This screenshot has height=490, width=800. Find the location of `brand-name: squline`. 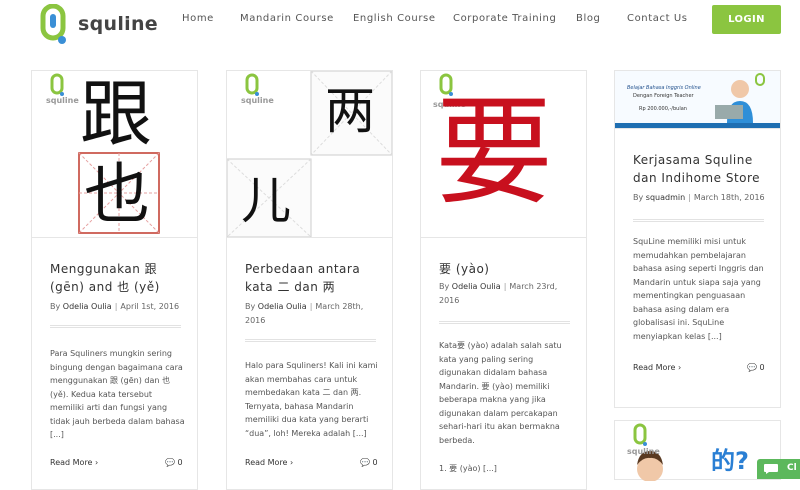

brand-name: squline is located at coordinates (118, 24).